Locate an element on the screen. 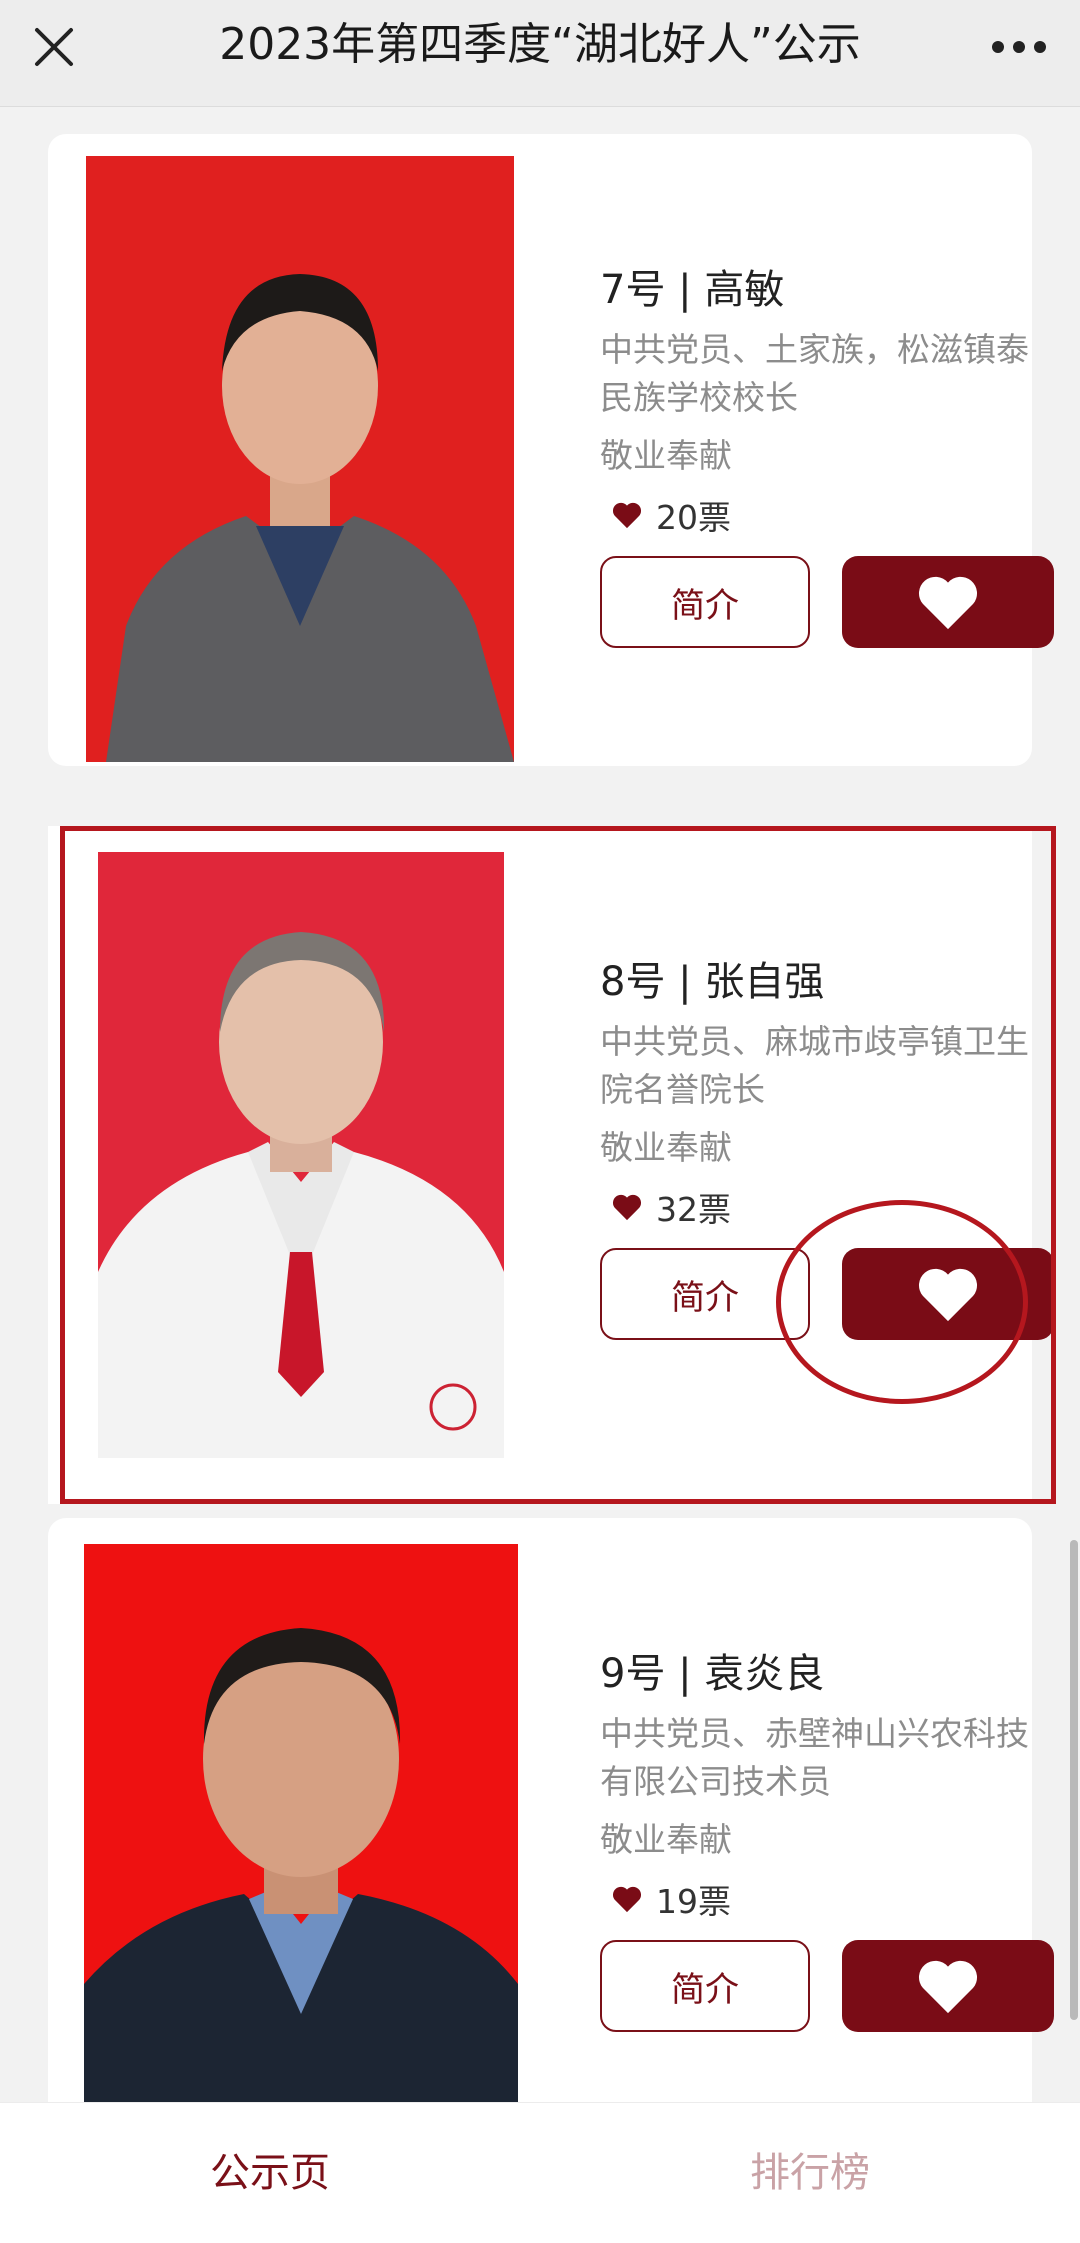 This screenshot has height=2243, width=1080. candidate-info: 8号 | 张自强 中共党员、麻城市歧亭镇卫生院名誉院长 敬业奉献 32票 简介 is located at coordinates (830, 1147).